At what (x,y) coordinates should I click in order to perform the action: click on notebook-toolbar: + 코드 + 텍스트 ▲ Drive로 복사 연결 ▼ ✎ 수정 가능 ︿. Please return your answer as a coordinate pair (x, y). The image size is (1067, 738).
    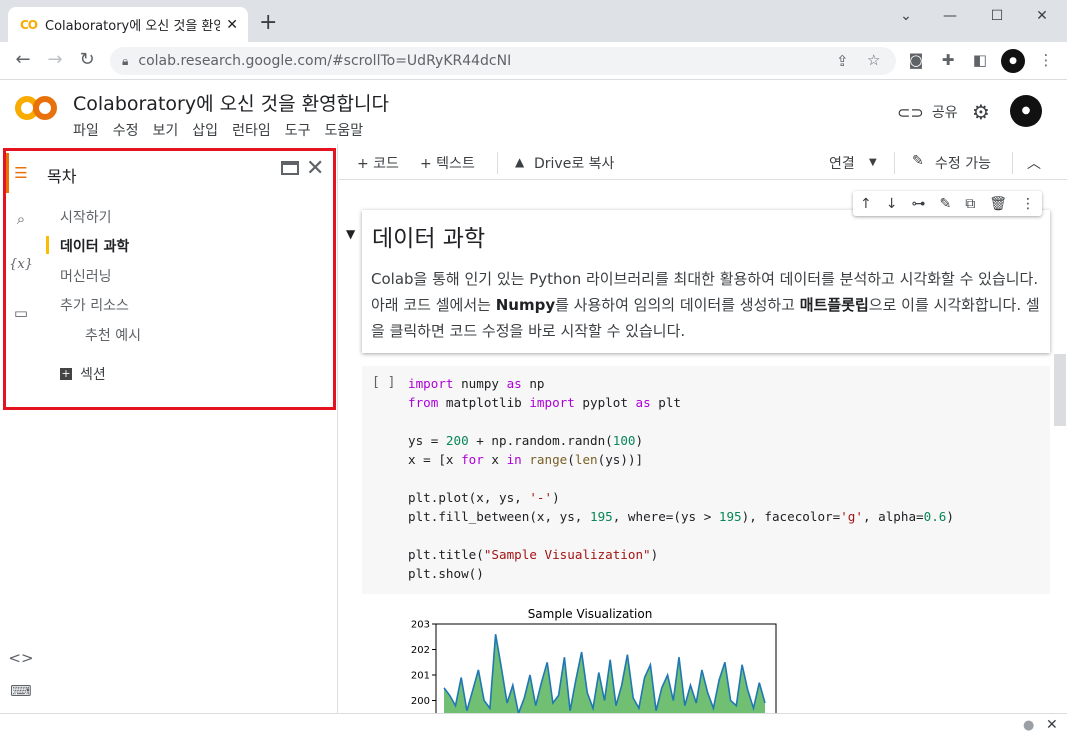
    Looking at the image, I should click on (703, 162).